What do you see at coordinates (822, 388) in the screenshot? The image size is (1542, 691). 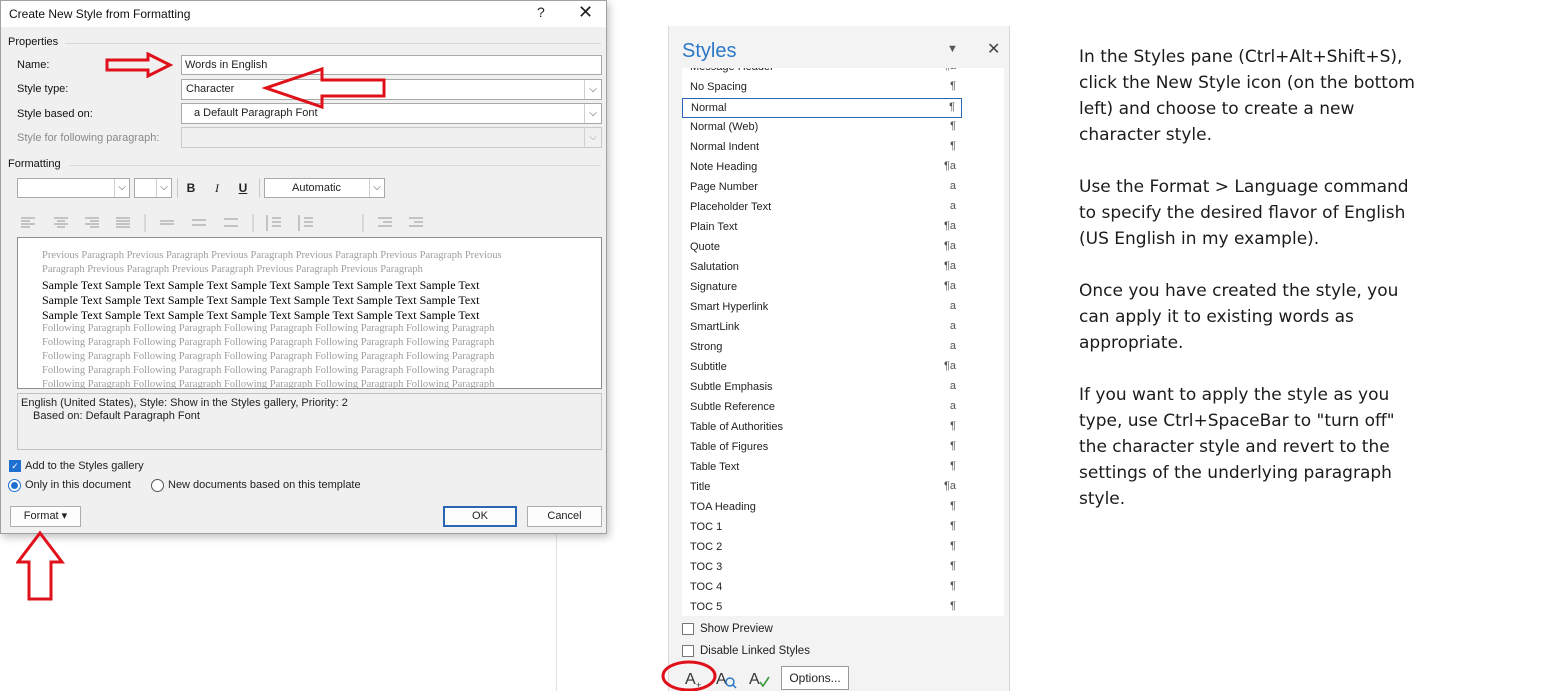 I see `style-list-item: Subtle Emphasis a` at bounding box center [822, 388].